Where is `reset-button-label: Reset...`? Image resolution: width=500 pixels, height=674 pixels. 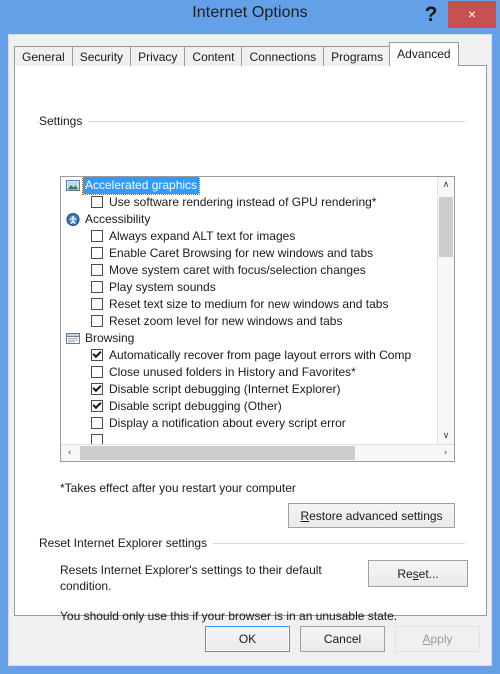 reset-button-label: Reset... is located at coordinates (417, 574).